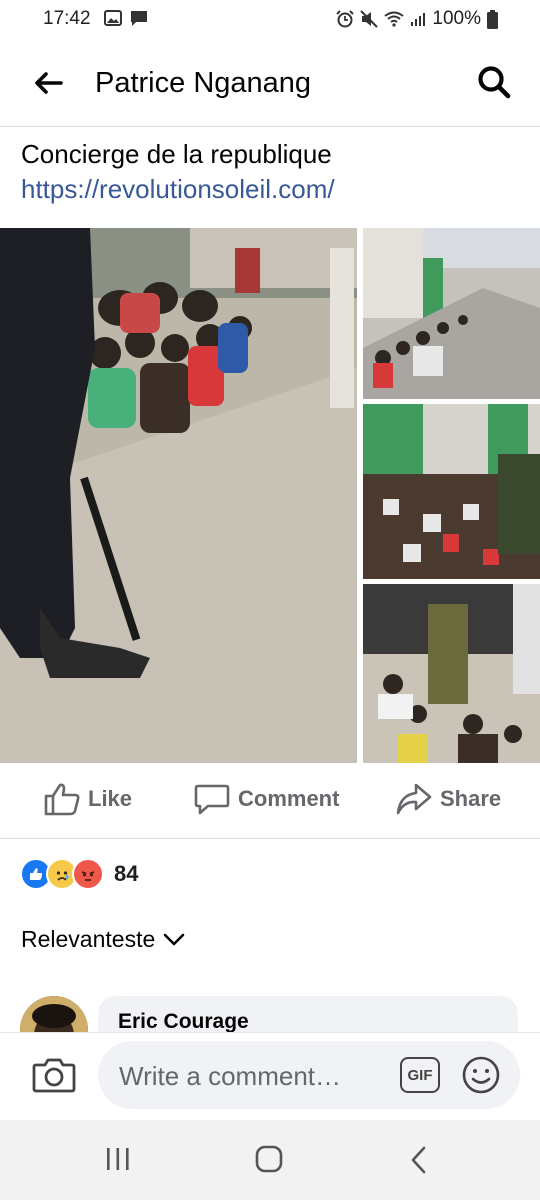 The height and width of the screenshot is (1200, 540). What do you see at coordinates (110, 798) in the screenshot?
I see `like-label: Like` at bounding box center [110, 798].